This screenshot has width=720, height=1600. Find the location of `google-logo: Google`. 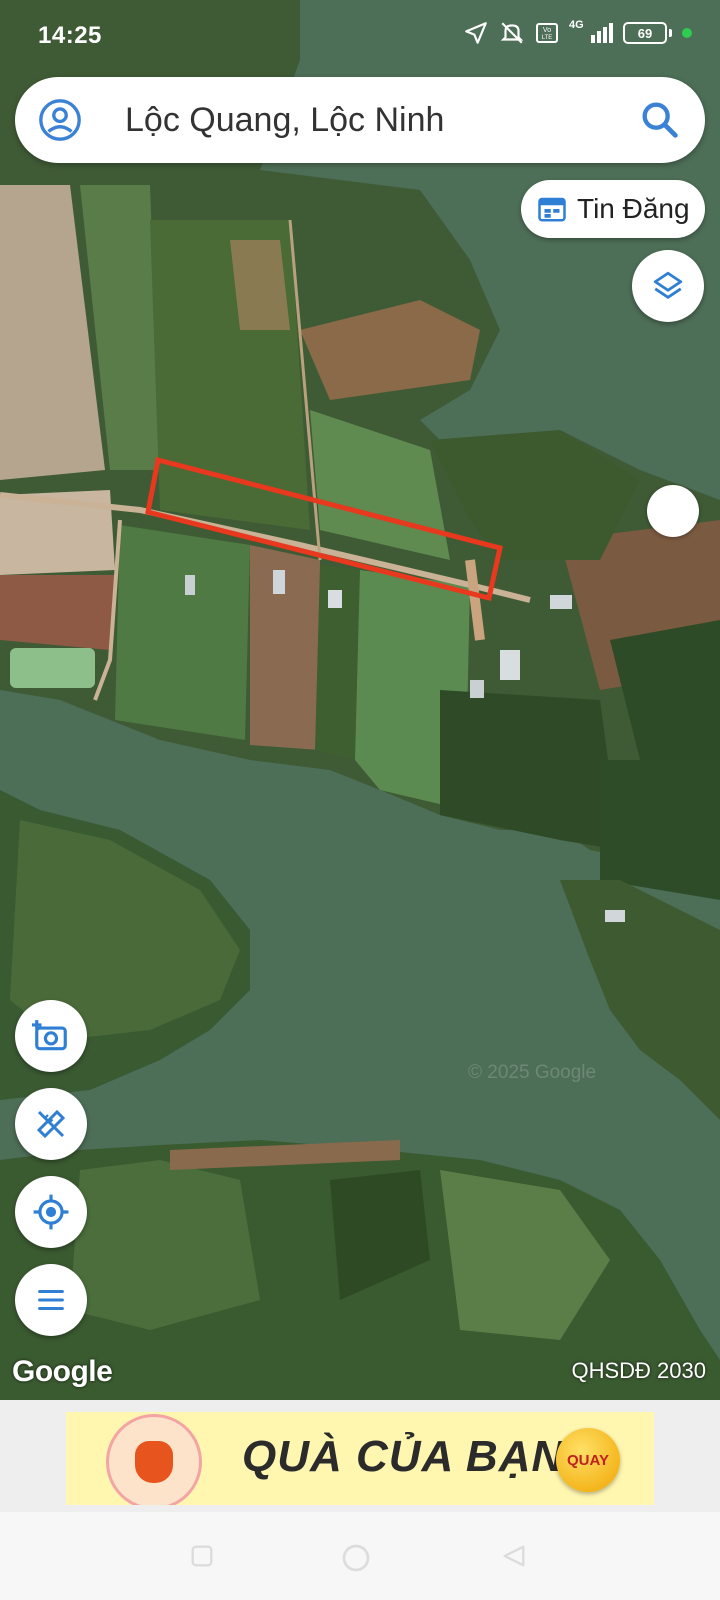

google-logo: Google is located at coordinates (62, 1371).